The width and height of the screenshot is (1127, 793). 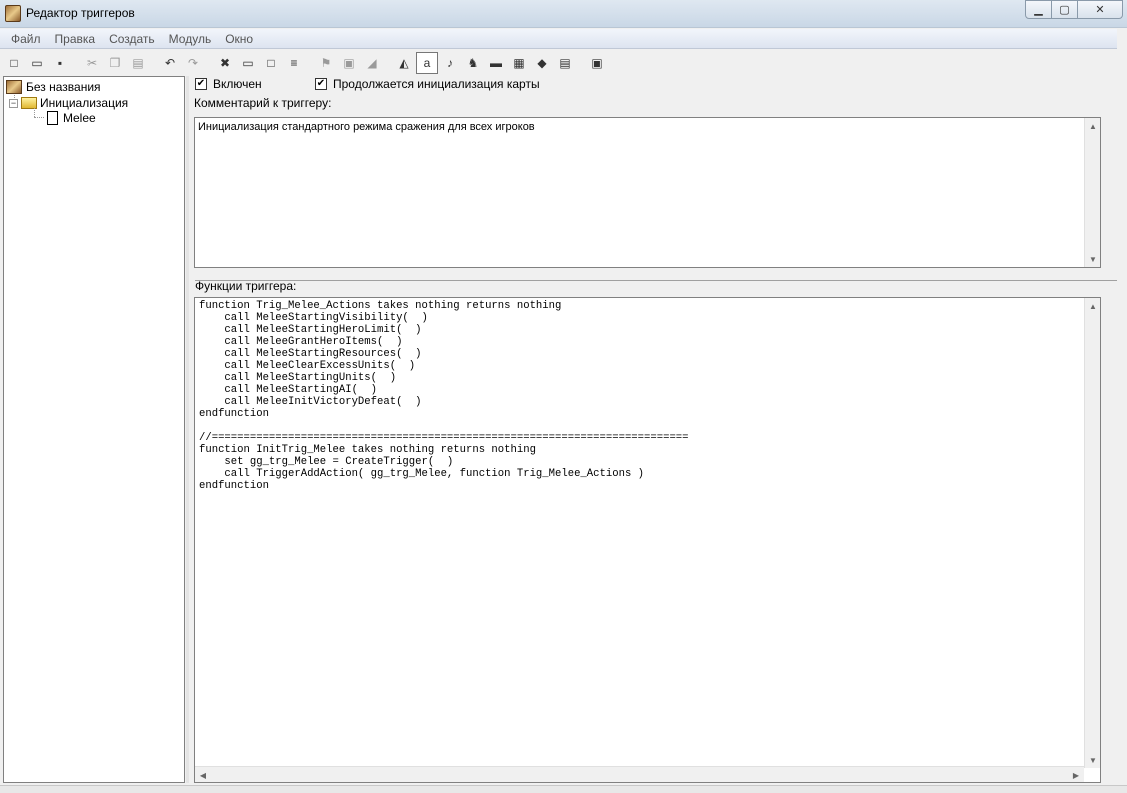 I want to click on new-category-icon: ▭, so click(x=248, y=63).